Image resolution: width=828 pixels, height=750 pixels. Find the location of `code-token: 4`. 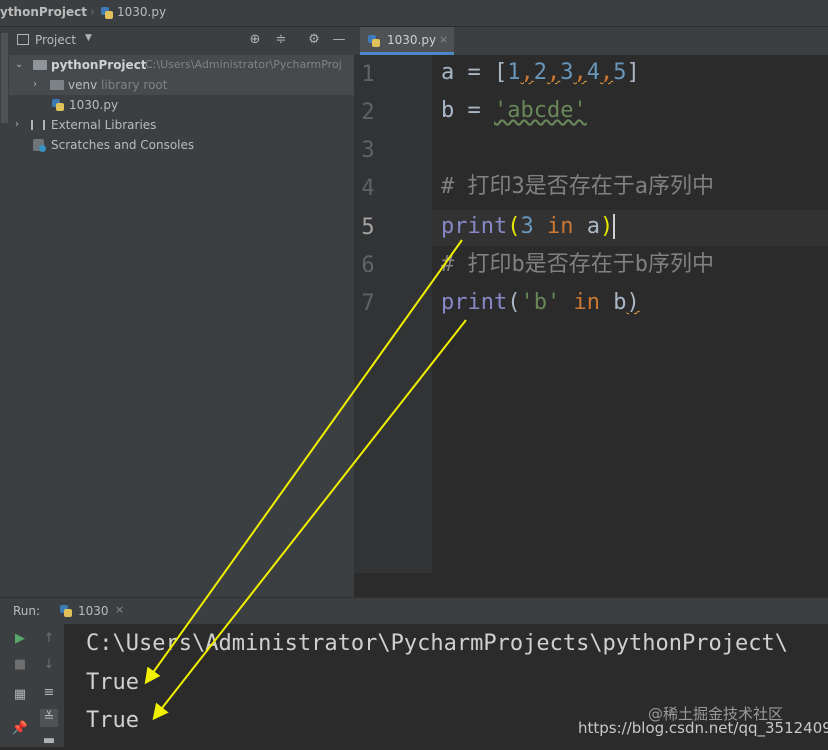

code-token: 4 is located at coordinates (593, 72).